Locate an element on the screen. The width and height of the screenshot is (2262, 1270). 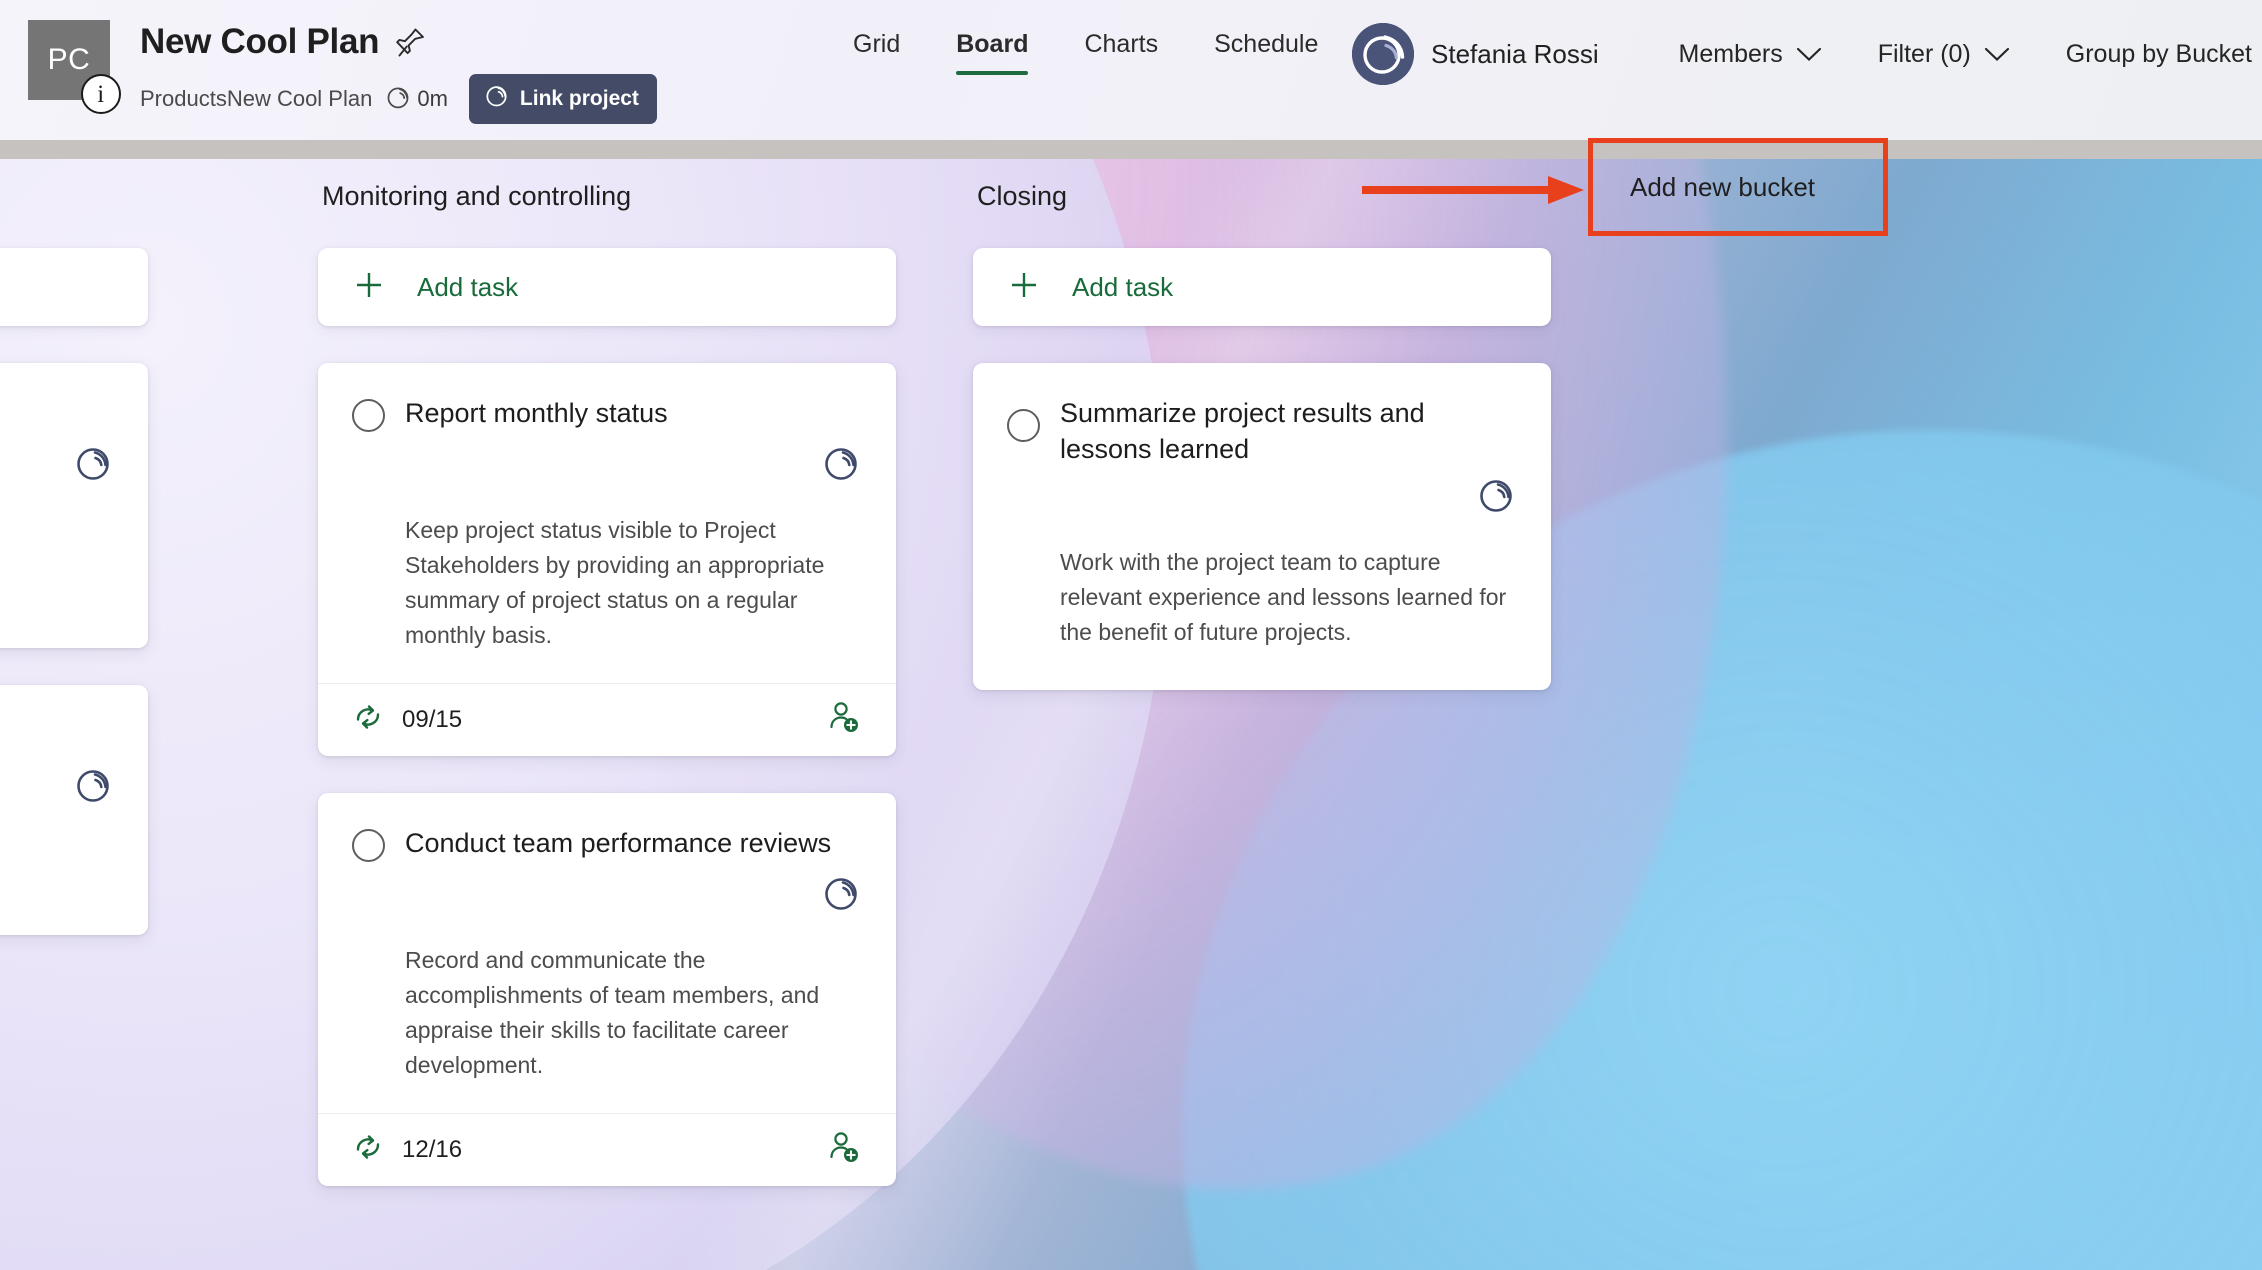
task-card-footer: 12/16 is located at coordinates (607, 1149).